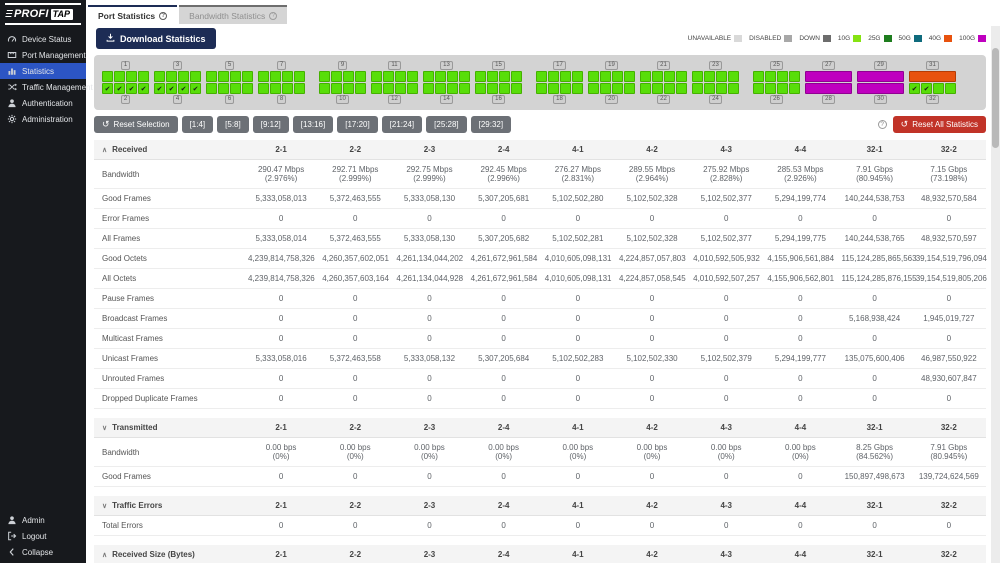 The height and width of the screenshot is (563, 1000). Describe the element at coordinates (43, 55) in the screenshot. I see `sidebar-item-port-management: Port Management` at that location.